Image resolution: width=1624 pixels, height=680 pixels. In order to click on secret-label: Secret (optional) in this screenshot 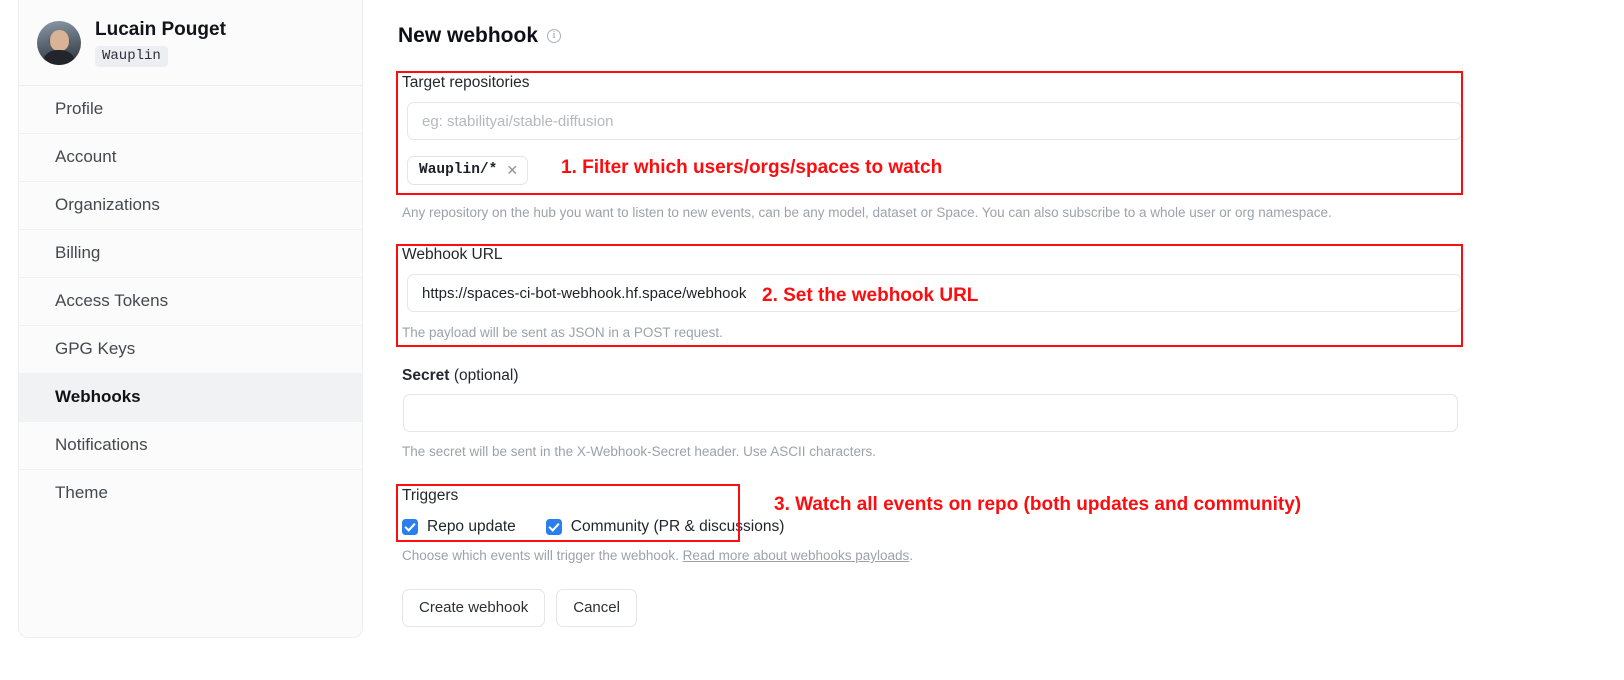, I will do `click(460, 376)`.